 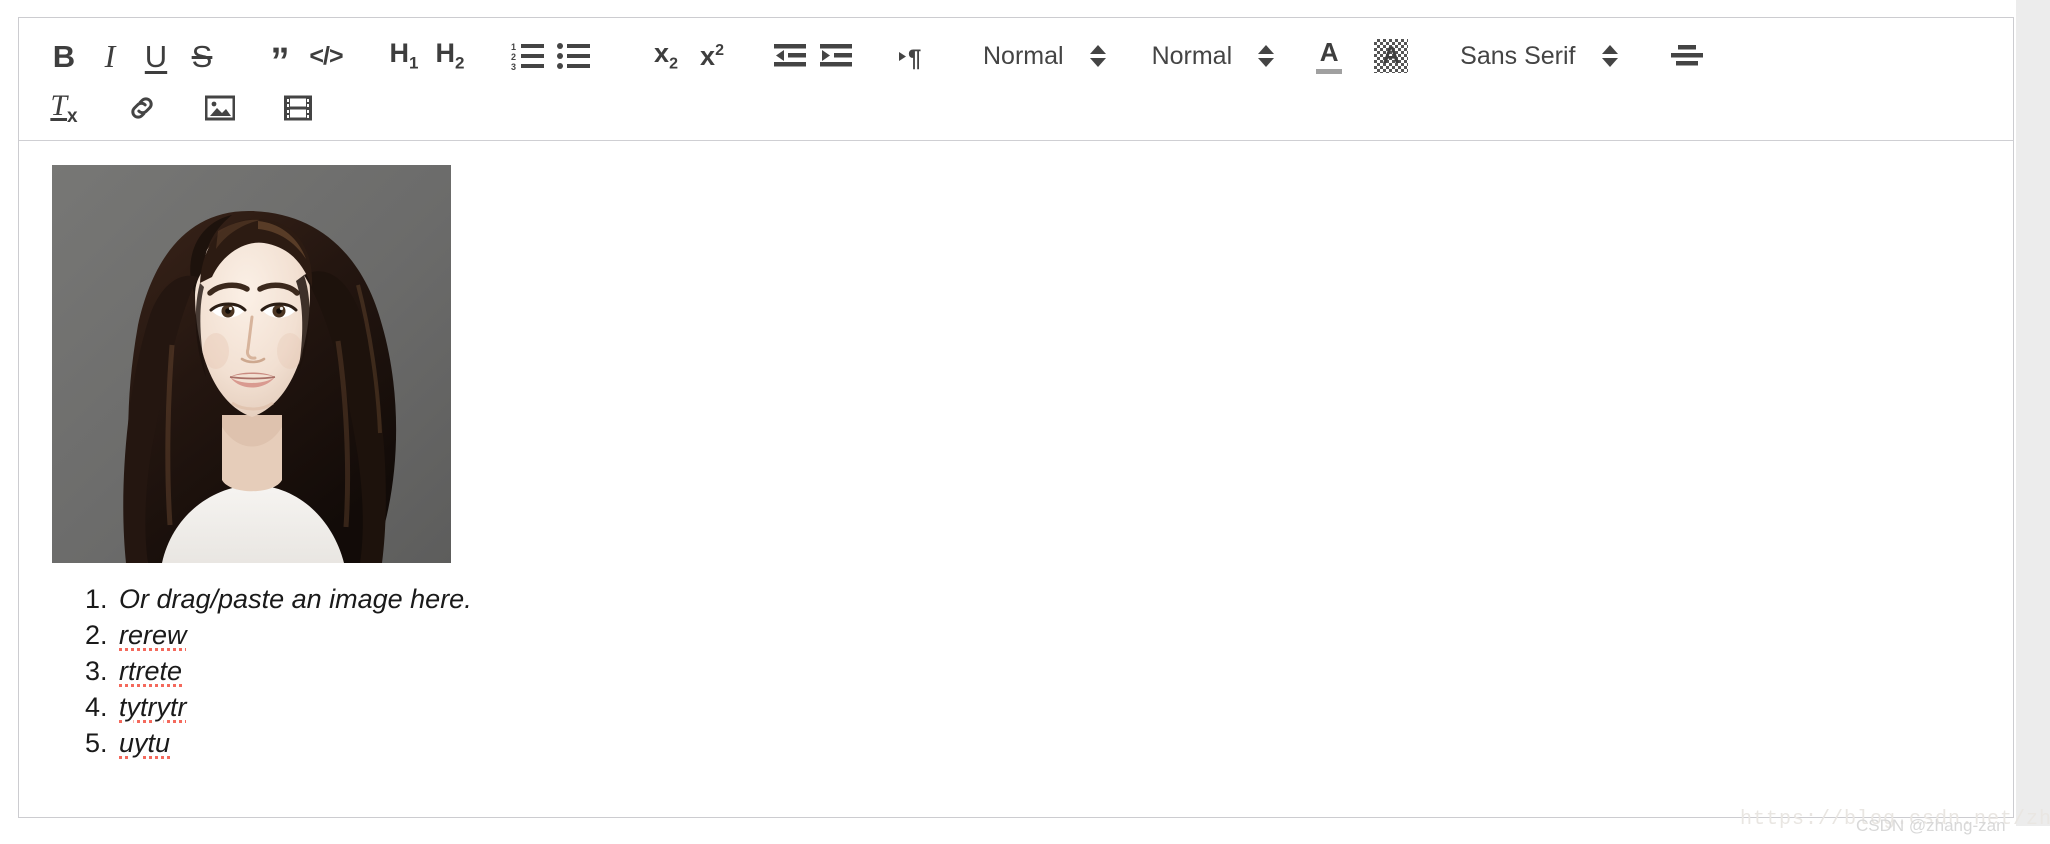 I want to click on toolbar-row-2: Tx, so click(x=1016, y=108).